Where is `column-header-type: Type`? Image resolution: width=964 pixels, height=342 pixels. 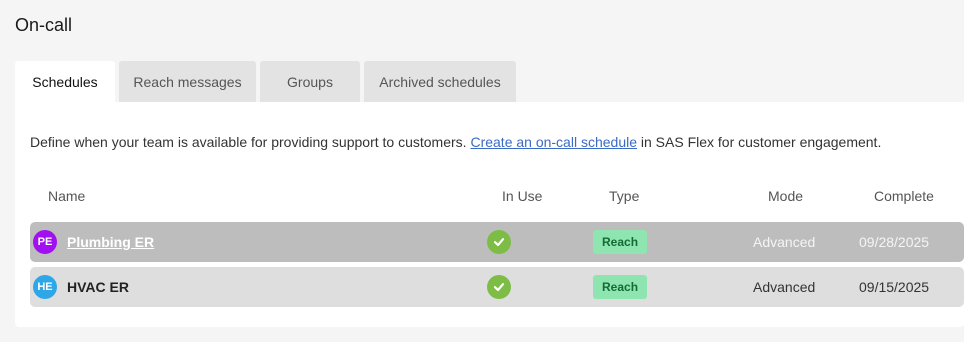 column-header-type: Type is located at coordinates (624, 196).